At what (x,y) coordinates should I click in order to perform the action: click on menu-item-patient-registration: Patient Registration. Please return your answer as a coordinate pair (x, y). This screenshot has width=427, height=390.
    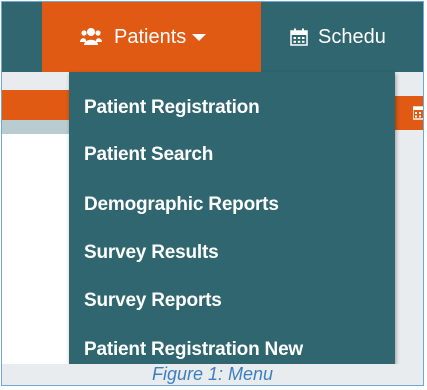
    Looking at the image, I should click on (172, 108).